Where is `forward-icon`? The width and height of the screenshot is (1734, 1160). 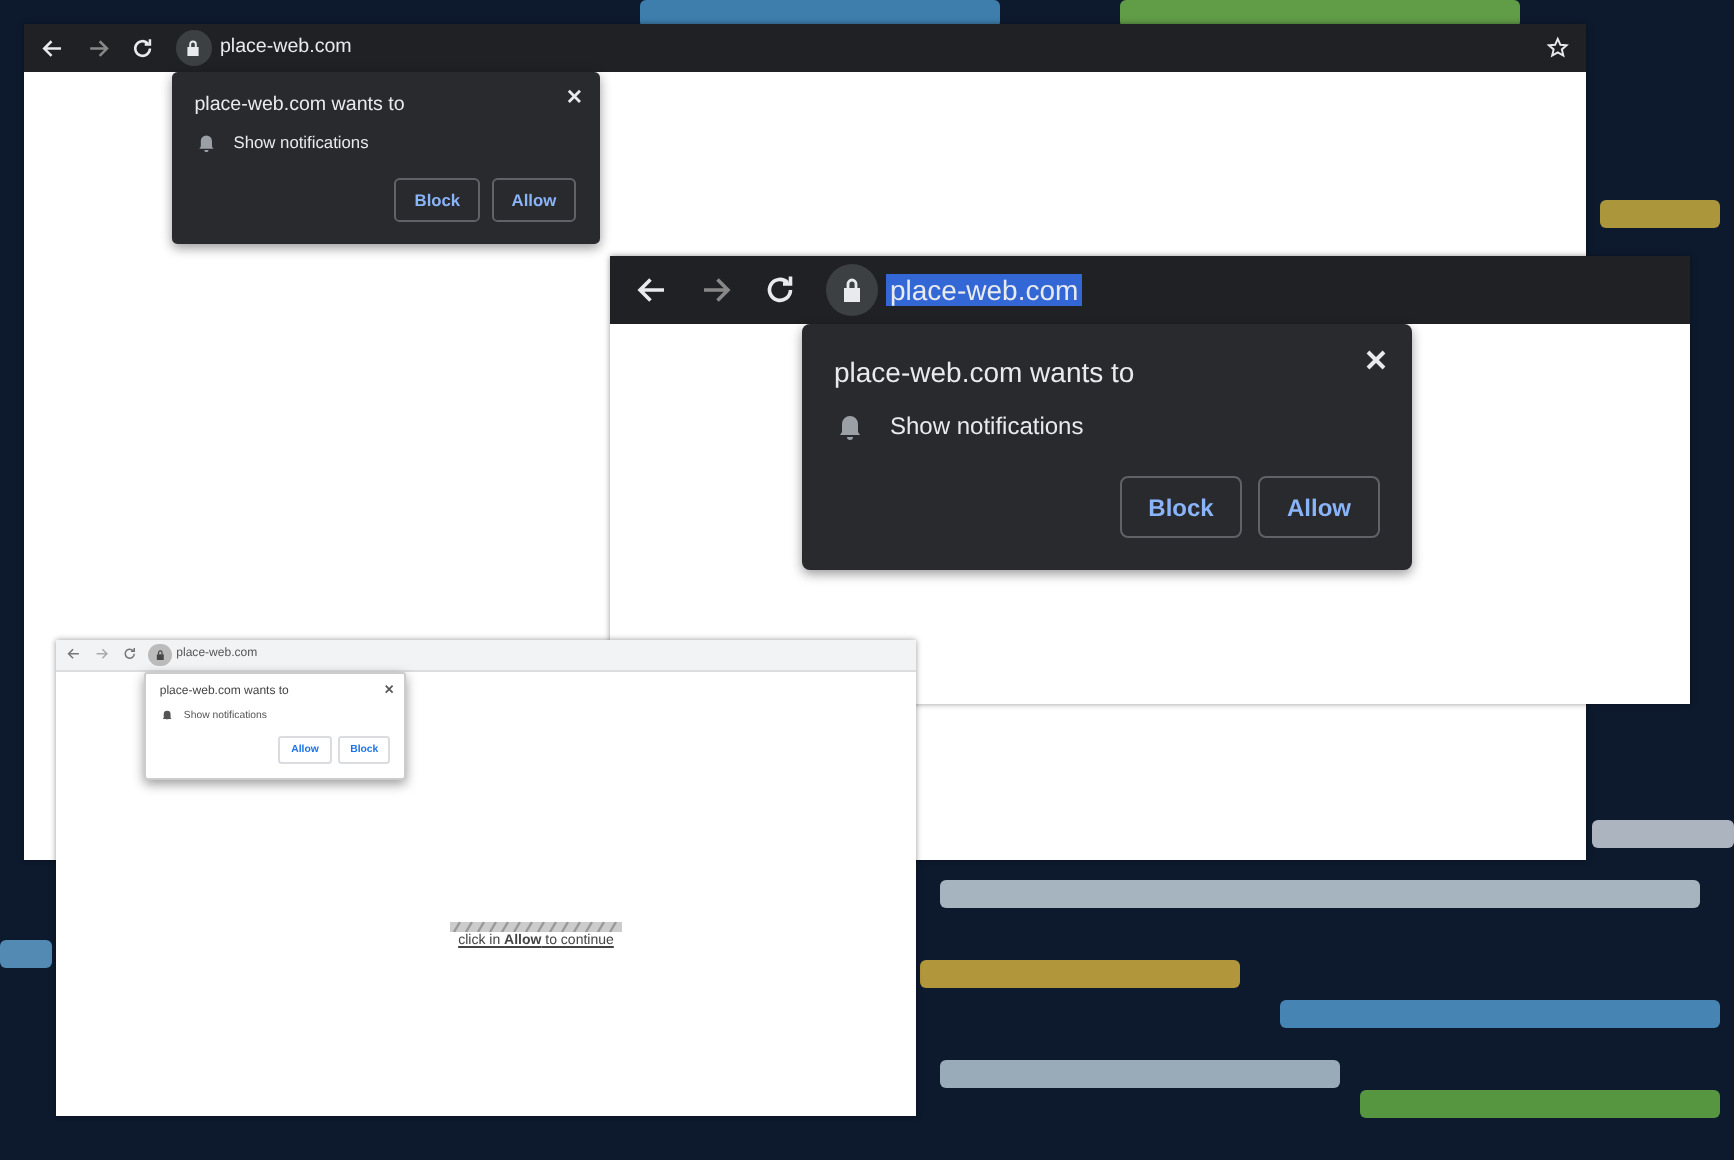 forward-icon is located at coordinates (98, 48).